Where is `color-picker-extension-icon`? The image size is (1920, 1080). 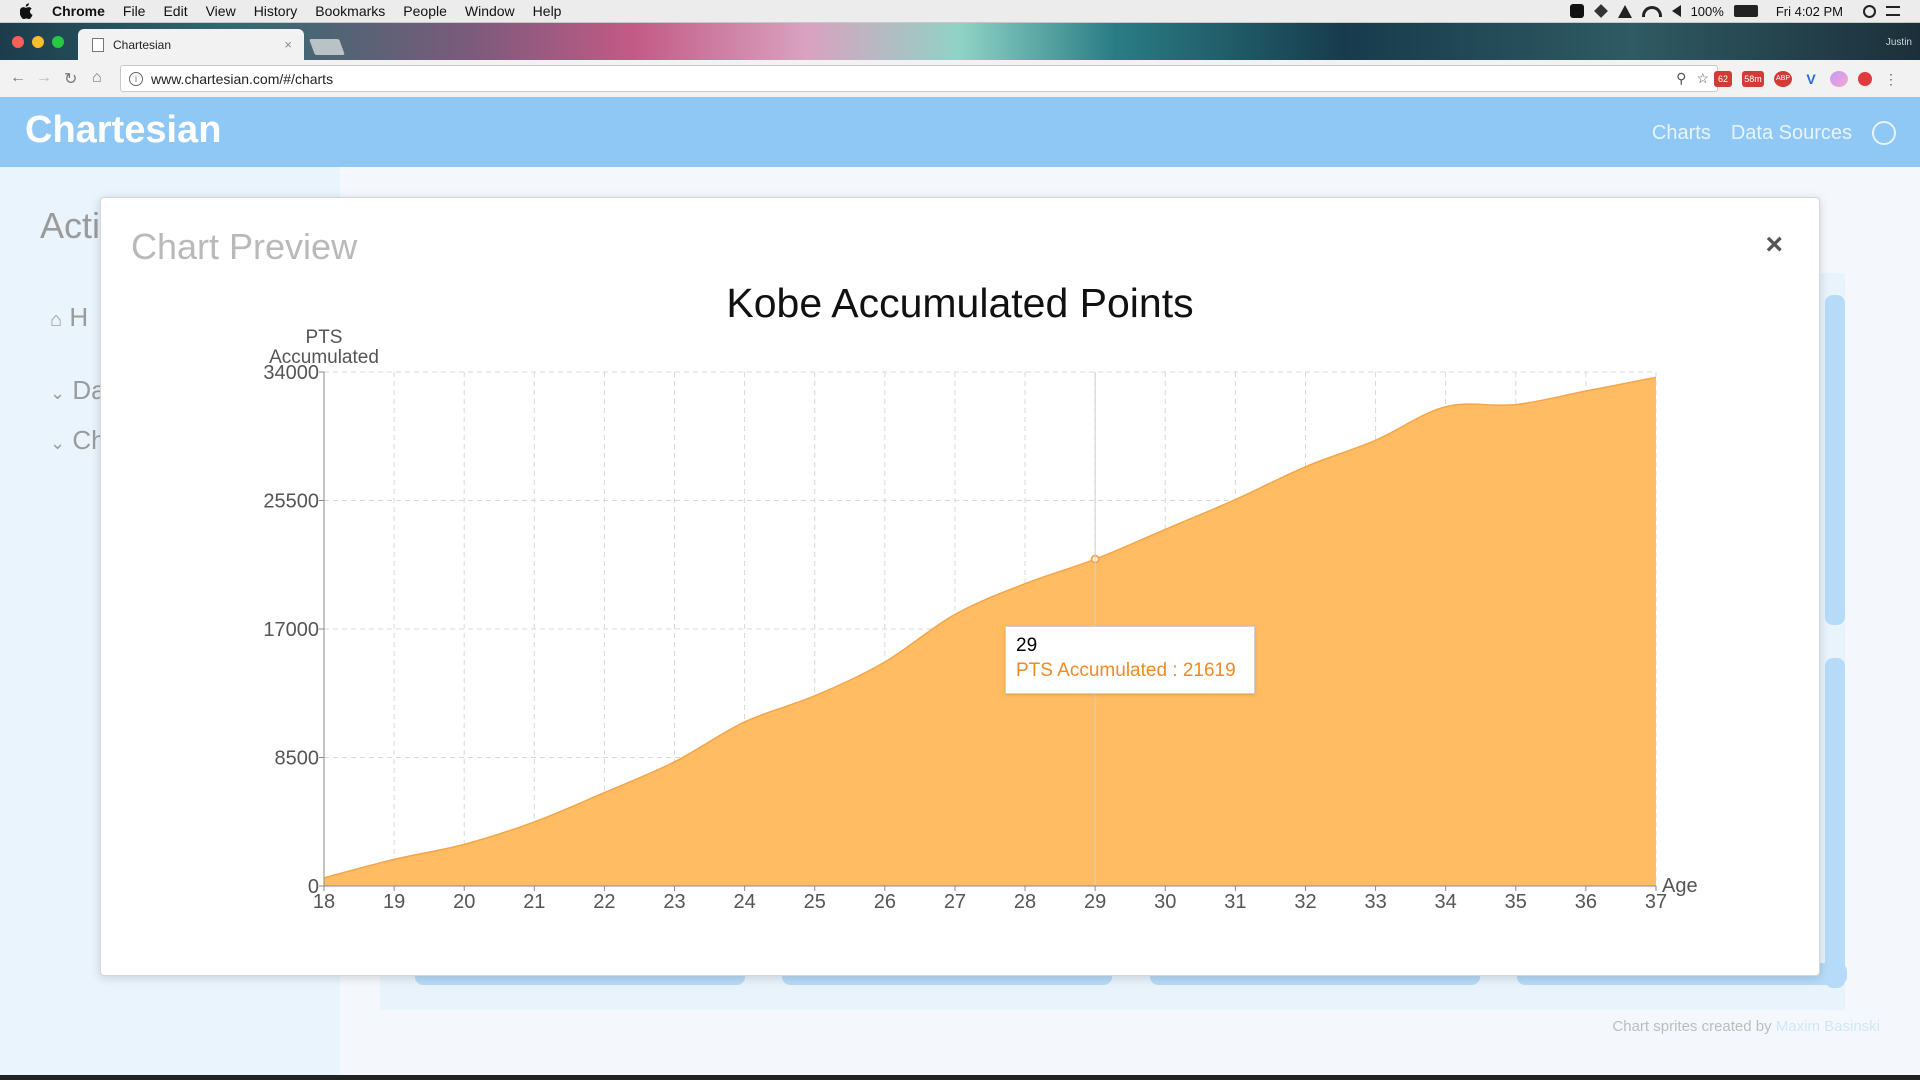
color-picker-extension-icon is located at coordinates (1839, 79).